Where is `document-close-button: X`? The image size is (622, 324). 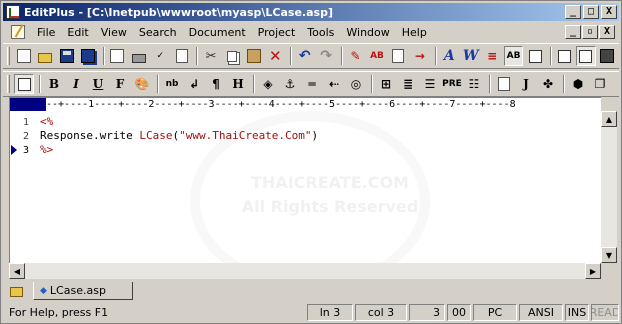
document-close-button: X is located at coordinates (607, 32).